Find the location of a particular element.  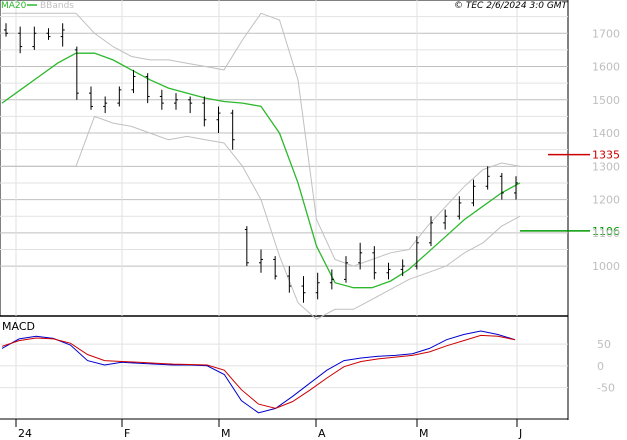

month-tick-label: 24 is located at coordinates (25, 433).